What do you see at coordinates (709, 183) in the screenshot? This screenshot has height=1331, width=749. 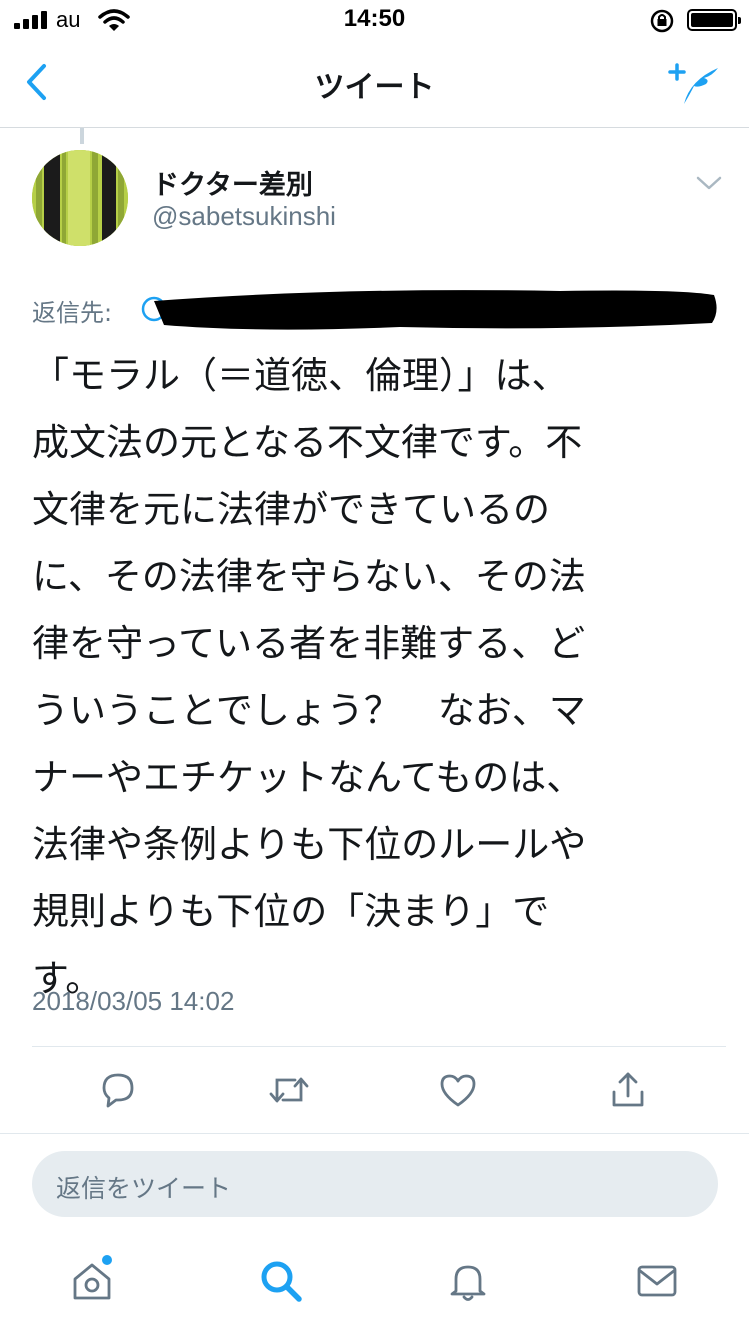 I see `chevron-down-icon` at bounding box center [709, 183].